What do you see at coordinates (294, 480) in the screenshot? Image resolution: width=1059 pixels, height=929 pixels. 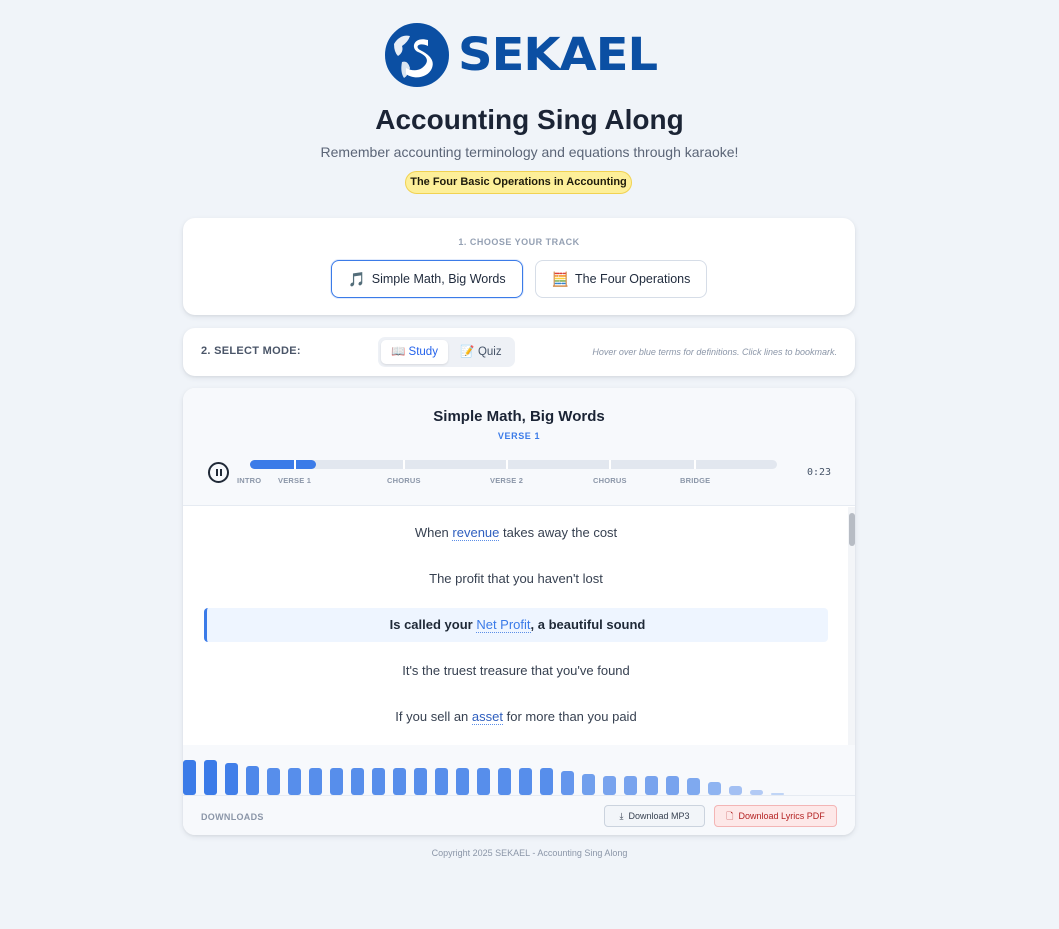 I see `segment-label-verse-1: VERSE 1` at bounding box center [294, 480].